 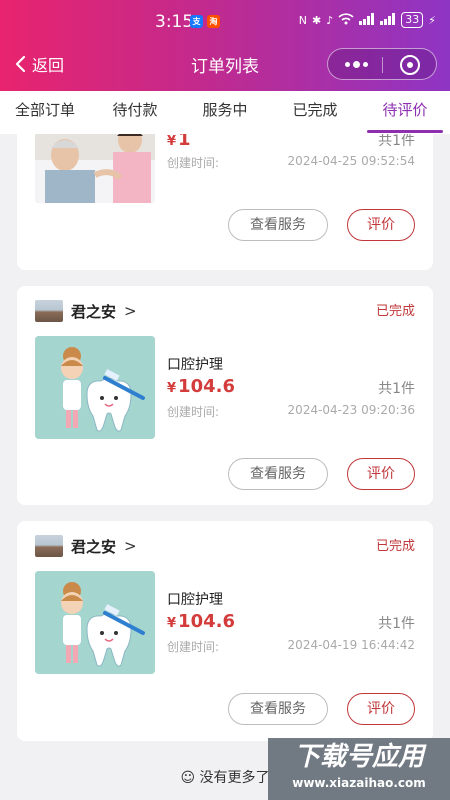 I want to click on no-more-text: 没有更多了, so click(x=234, y=778).